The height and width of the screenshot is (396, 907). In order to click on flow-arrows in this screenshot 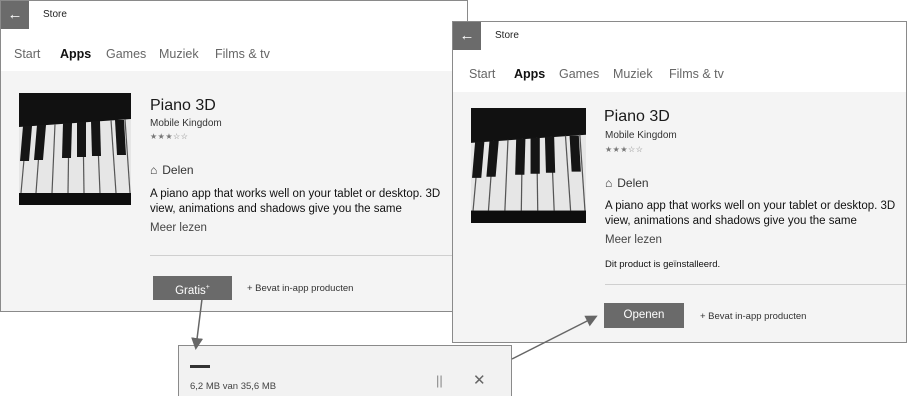, I will do `click(394, 329)`.